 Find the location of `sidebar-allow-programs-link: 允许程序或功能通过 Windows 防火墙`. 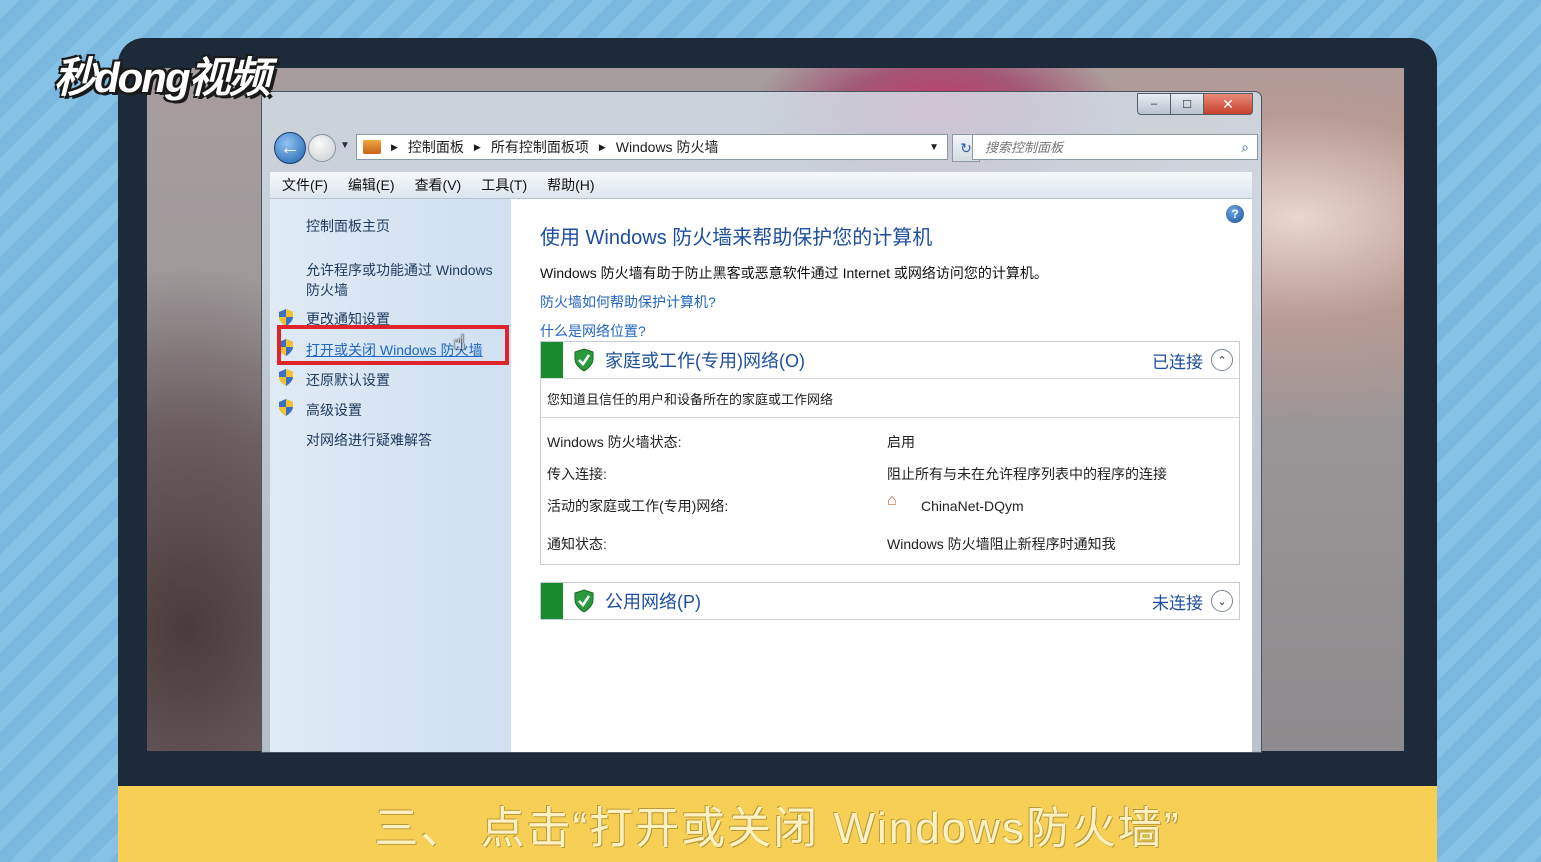

sidebar-allow-programs-link: 允许程序或功能通过 Windows 防火墙 is located at coordinates (406, 280).